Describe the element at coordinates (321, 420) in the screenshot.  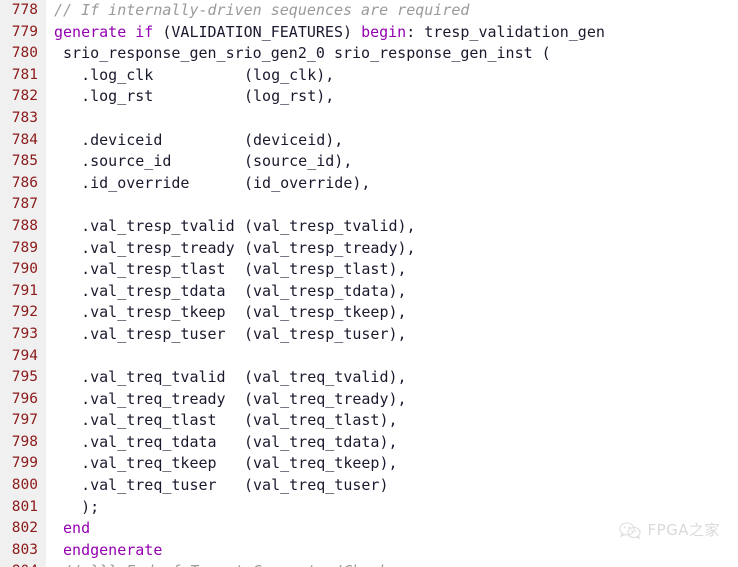
I see `port-signal: (val_treq_tlast),` at that location.